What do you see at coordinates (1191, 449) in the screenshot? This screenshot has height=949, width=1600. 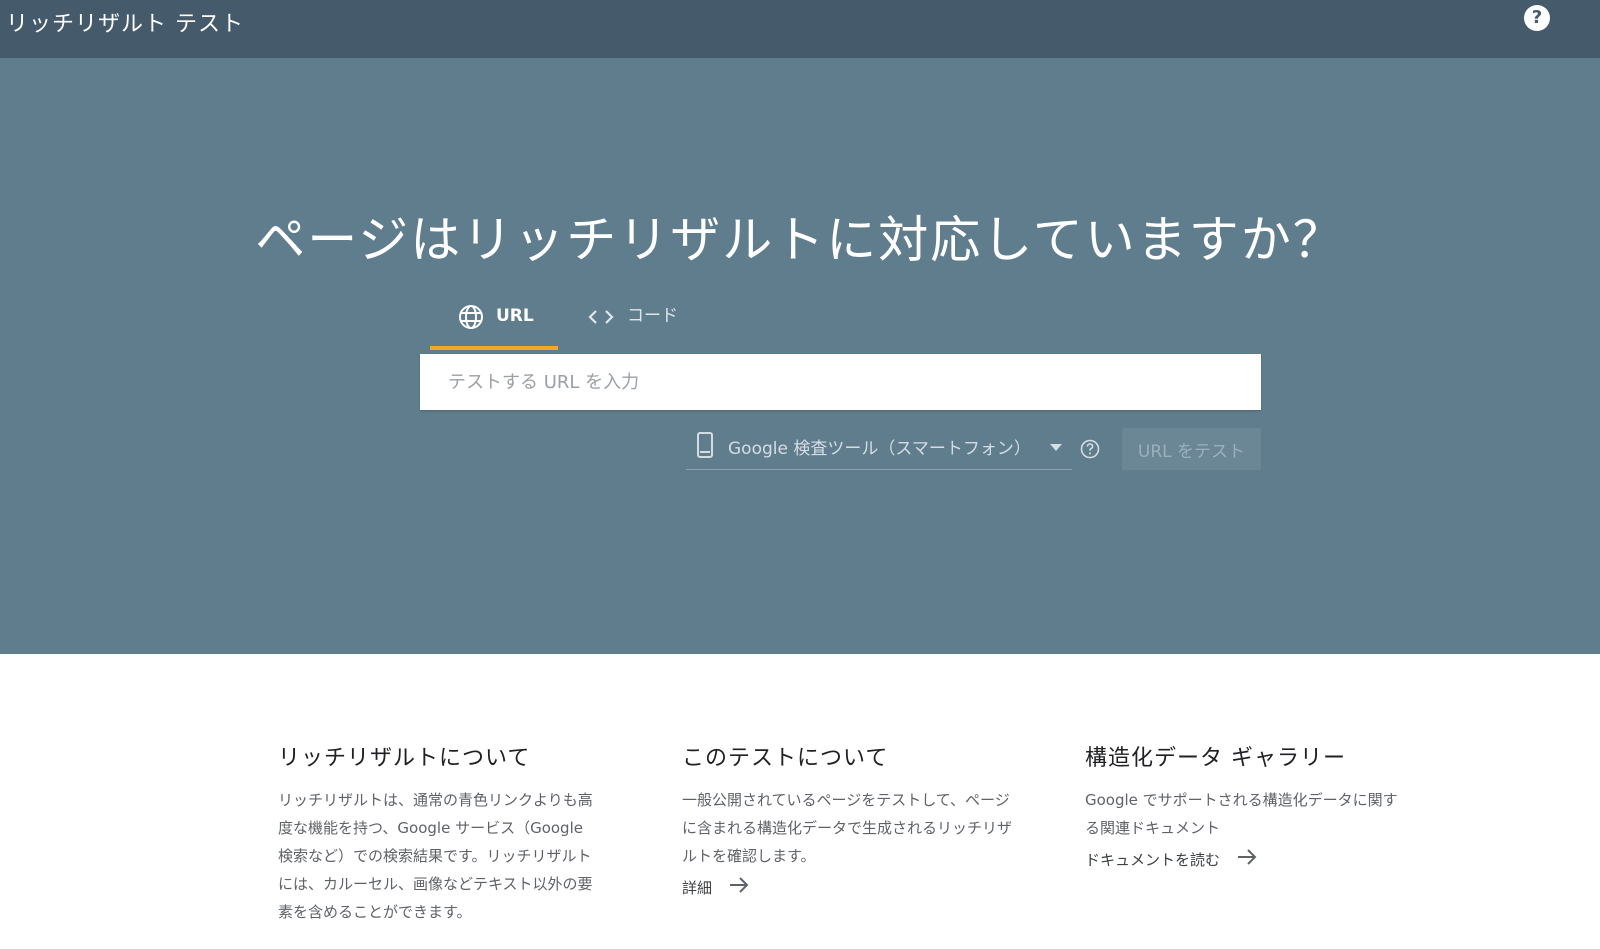 I see `test-url-button: URL をテスト` at bounding box center [1191, 449].